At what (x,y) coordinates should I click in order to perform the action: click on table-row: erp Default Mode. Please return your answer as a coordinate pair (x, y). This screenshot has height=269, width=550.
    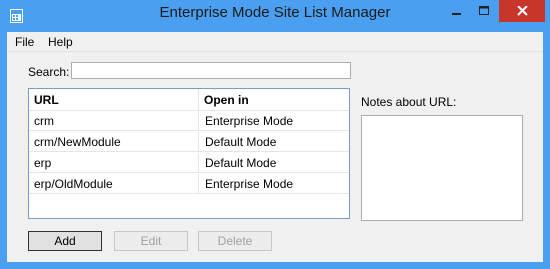
    Looking at the image, I should click on (189, 163).